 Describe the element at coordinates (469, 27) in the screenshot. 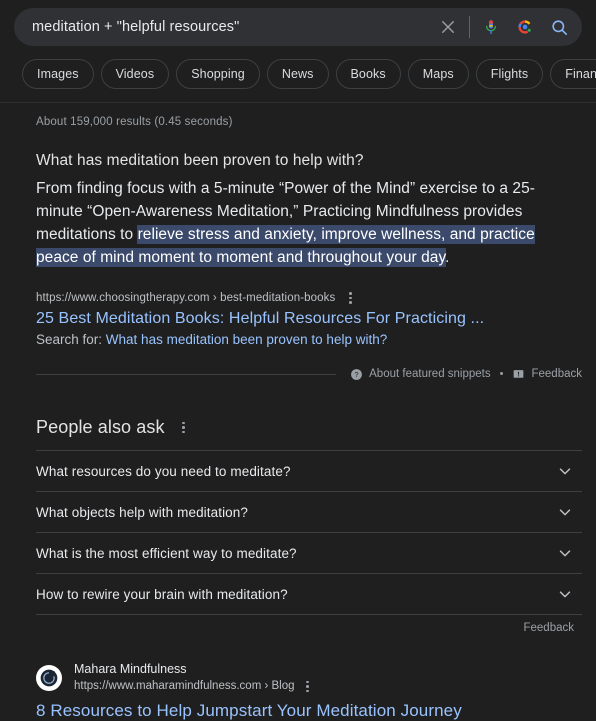

I see `search-divider` at that location.